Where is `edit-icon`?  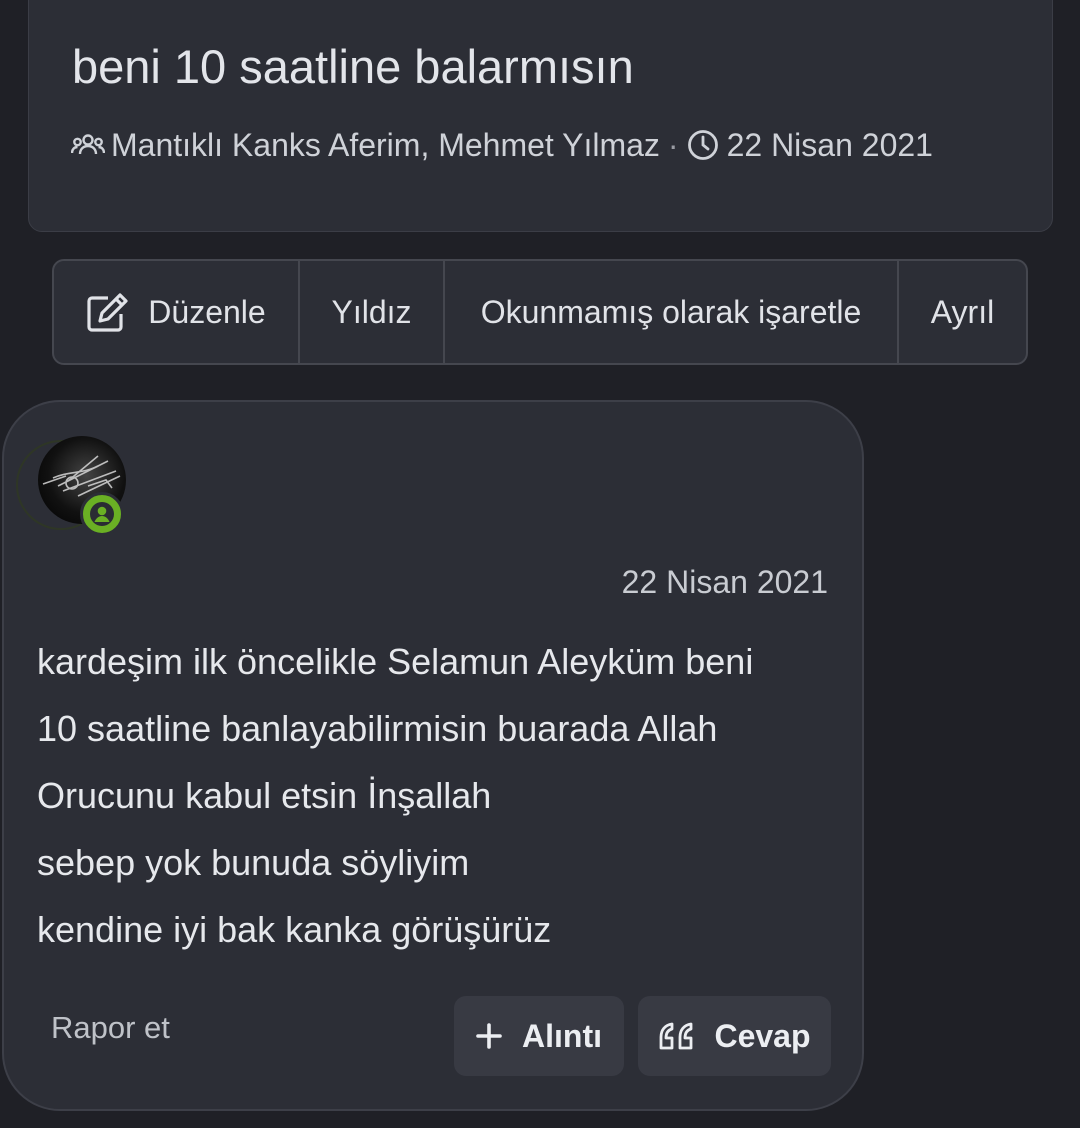 edit-icon is located at coordinates (108, 312).